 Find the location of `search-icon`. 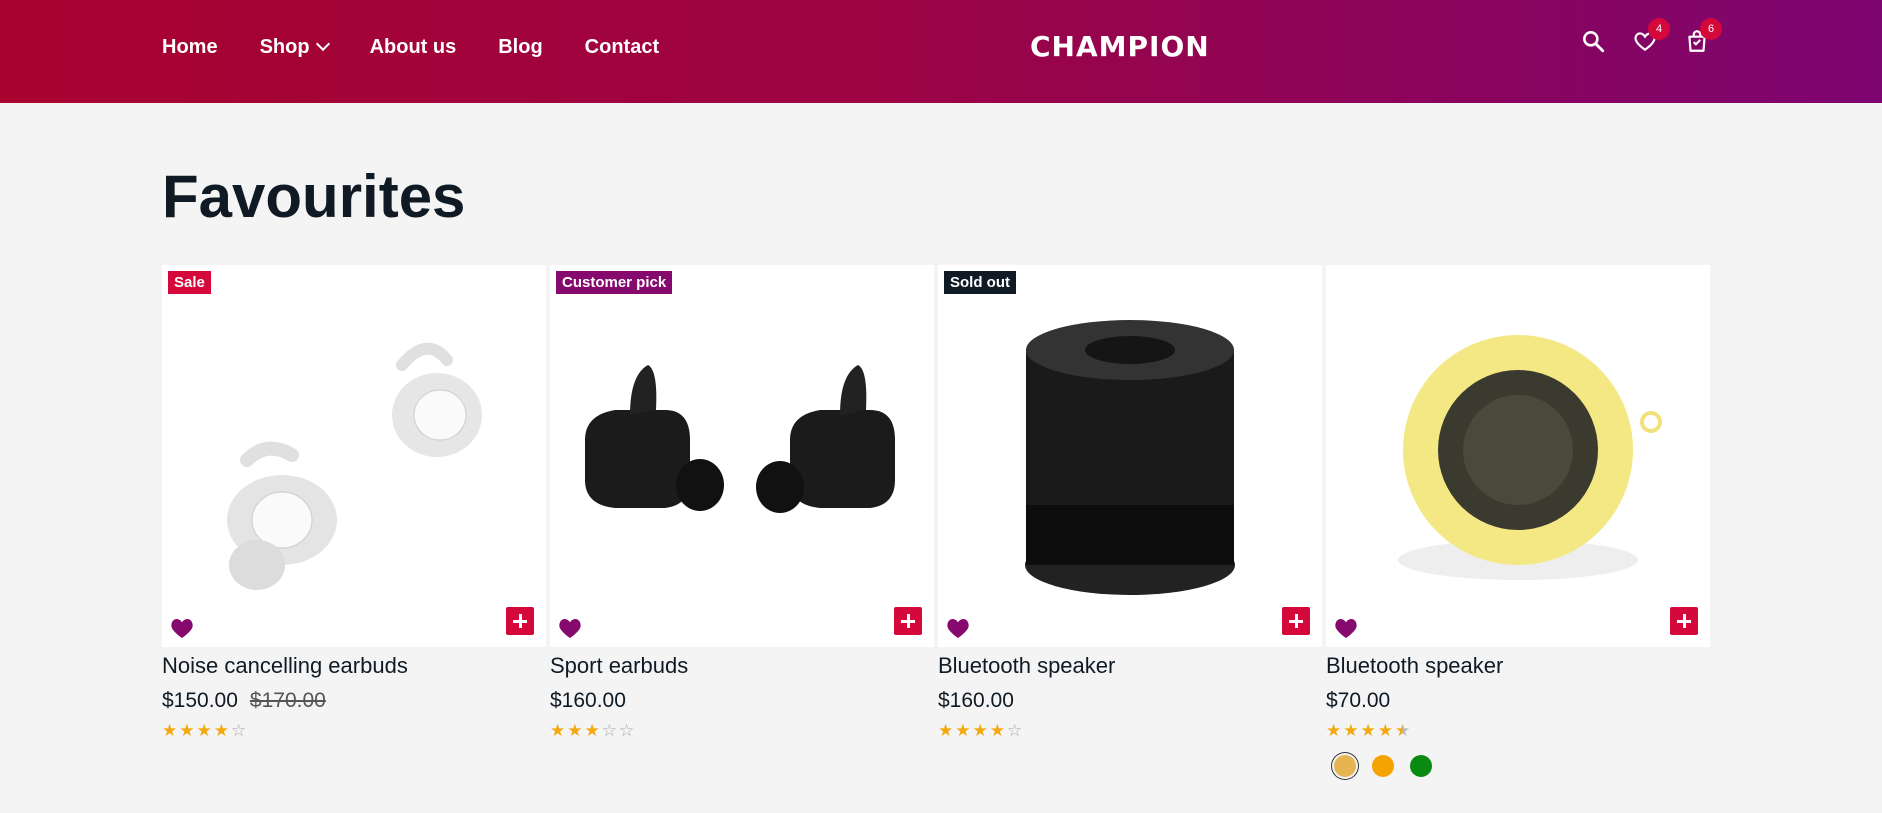

search-icon is located at coordinates (1594, 42).